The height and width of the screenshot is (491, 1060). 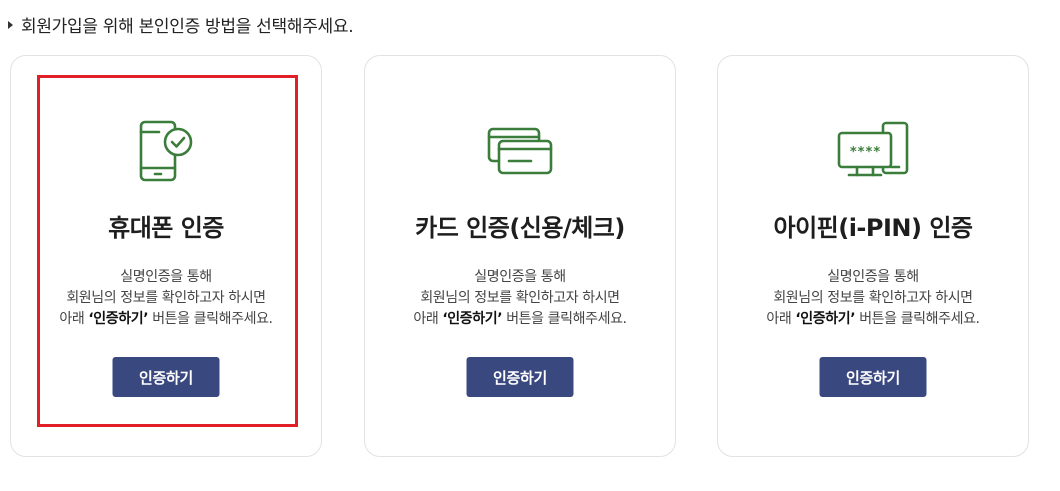 I want to click on phone-check-icon, so click(x=166, y=151).